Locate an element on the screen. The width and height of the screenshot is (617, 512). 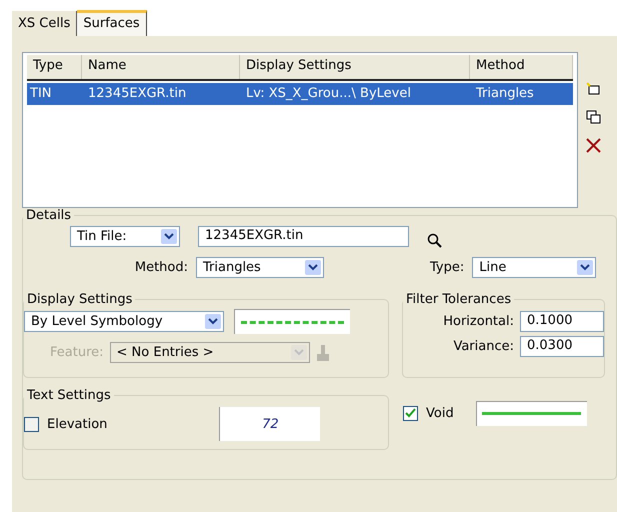
tolerance-label: Horizontal: is located at coordinates (478, 321).